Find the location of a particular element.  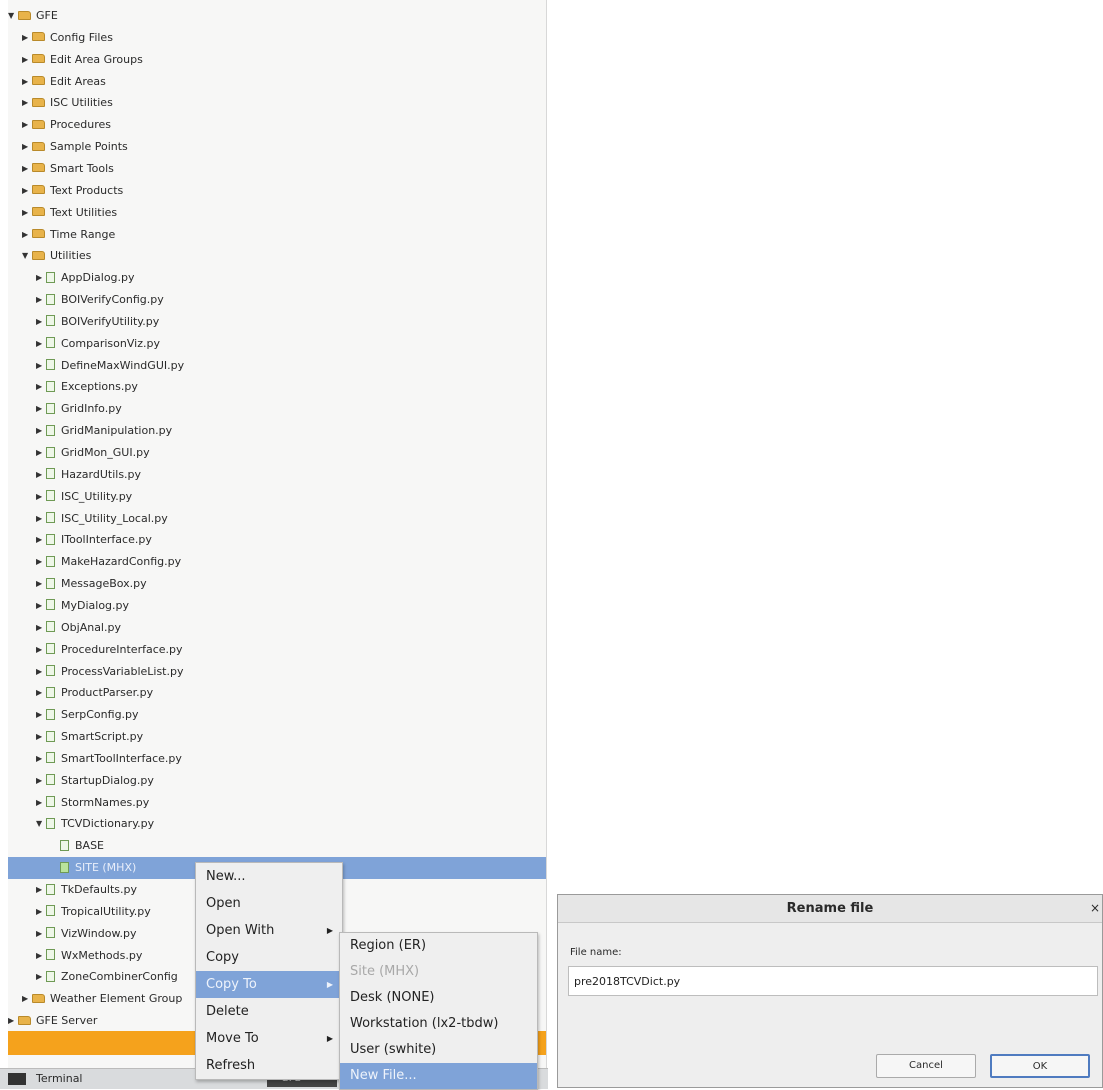

ok-button: OK is located at coordinates (1040, 1066).